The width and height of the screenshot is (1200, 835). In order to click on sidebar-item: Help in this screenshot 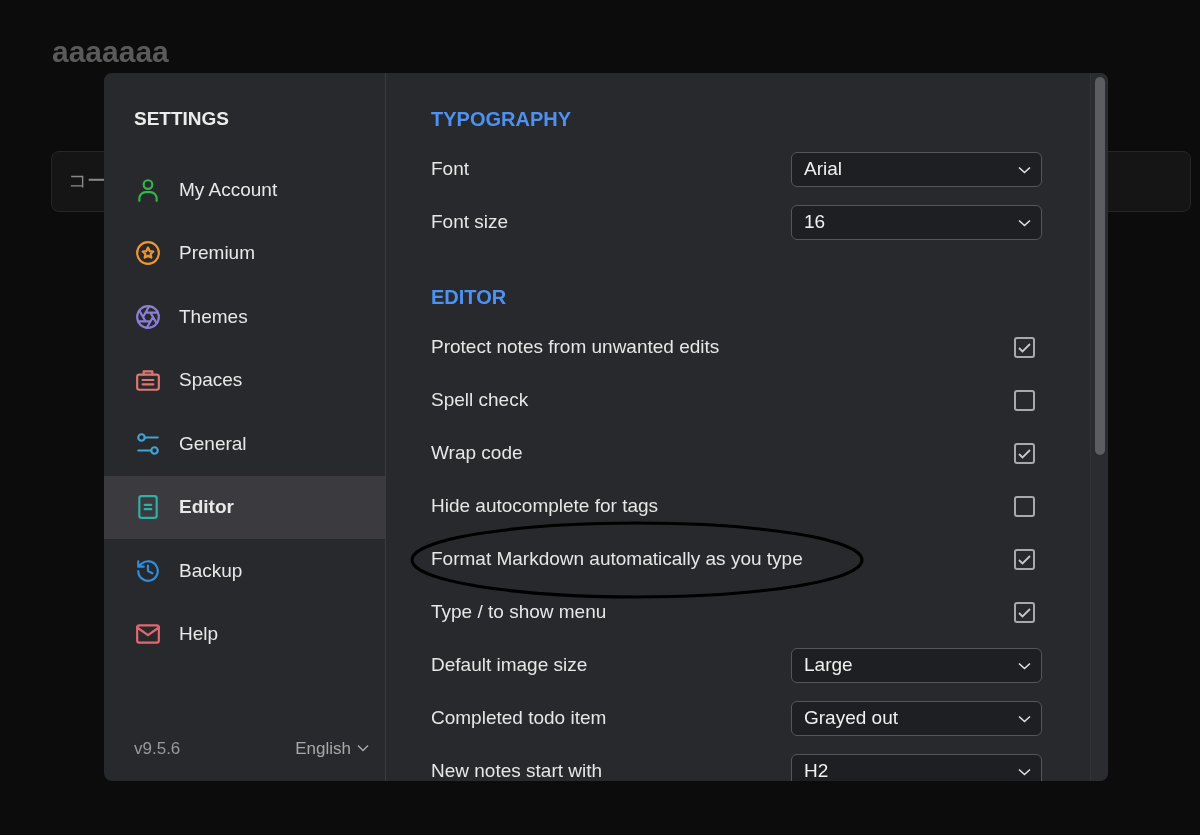, I will do `click(244, 634)`.